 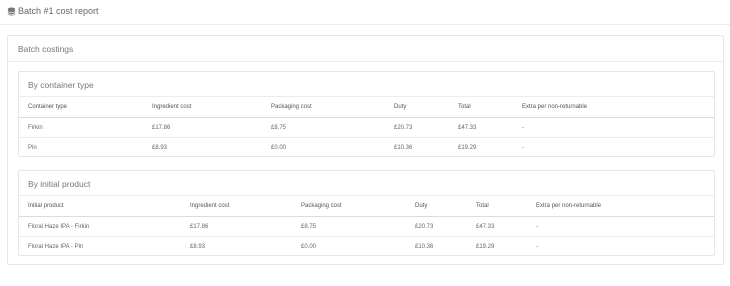 I want to click on table-row: Firkin £17.86 £8.75 £20.73 £47.33 -, so click(x=366, y=127).